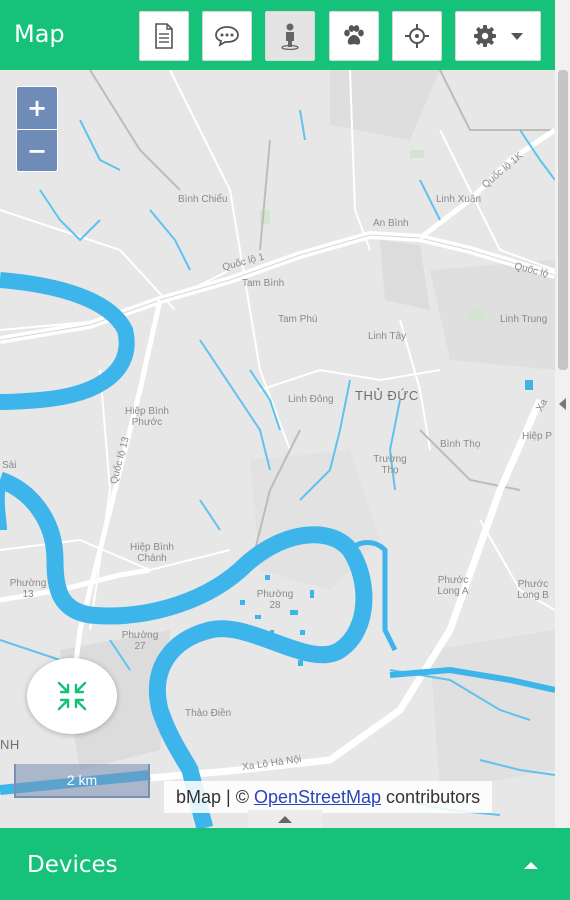  What do you see at coordinates (453, 586) in the screenshot?
I see `map-label: Phước Long A` at bounding box center [453, 586].